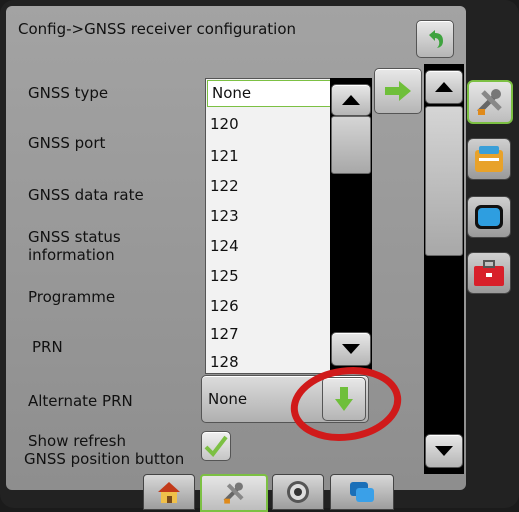 The image size is (519, 512). I want to click on show-refresh-label-line2: GNSS position button, so click(104, 459).